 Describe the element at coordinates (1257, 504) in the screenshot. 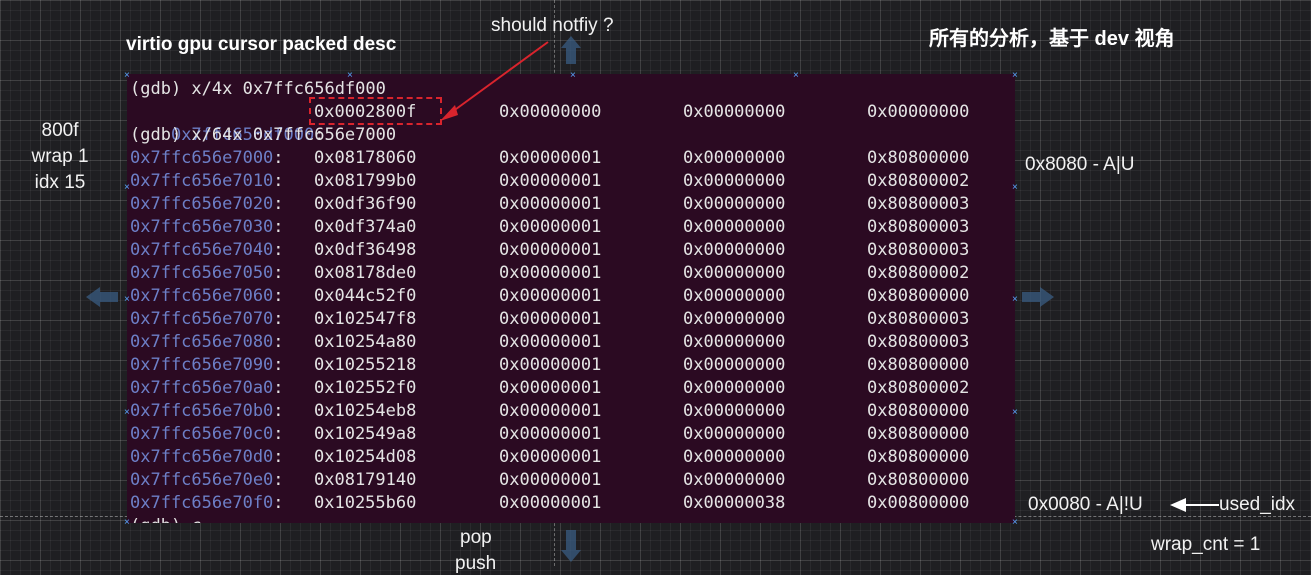

I see `used-idx-label: used_idx` at that location.